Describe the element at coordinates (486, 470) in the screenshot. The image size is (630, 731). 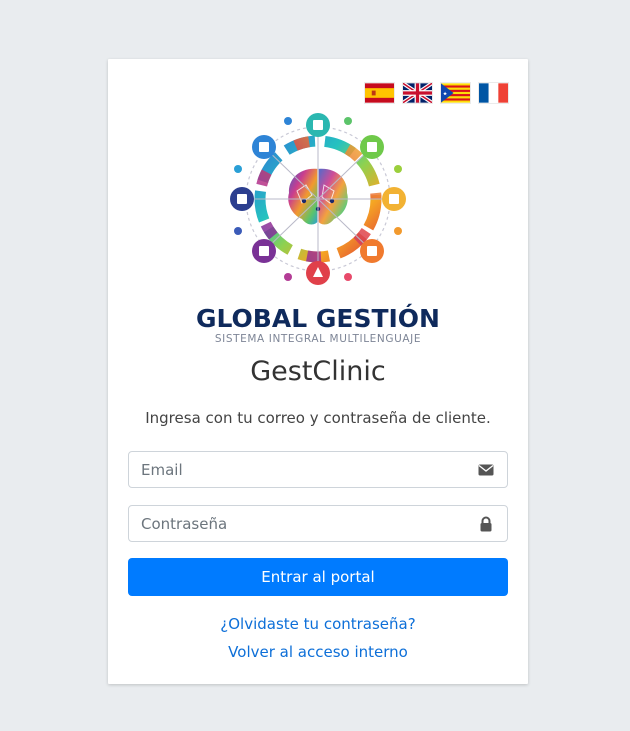
I see `envelope-icon` at that location.